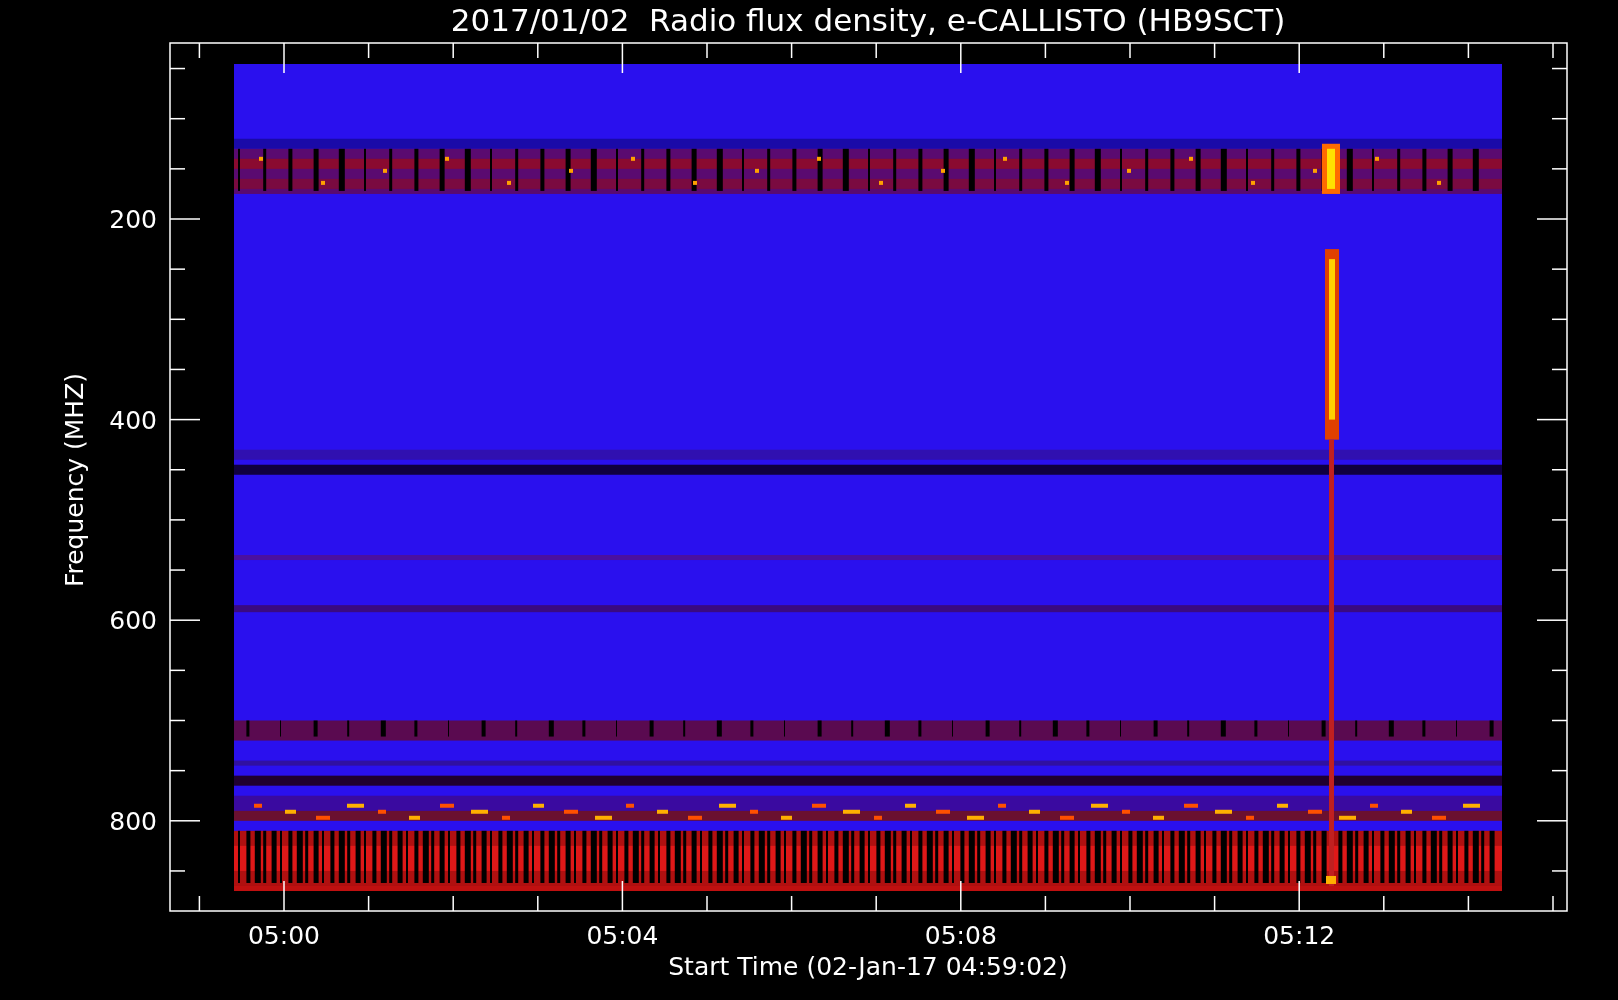  I want to click on x-tick-label: 05:04, so click(622, 935).